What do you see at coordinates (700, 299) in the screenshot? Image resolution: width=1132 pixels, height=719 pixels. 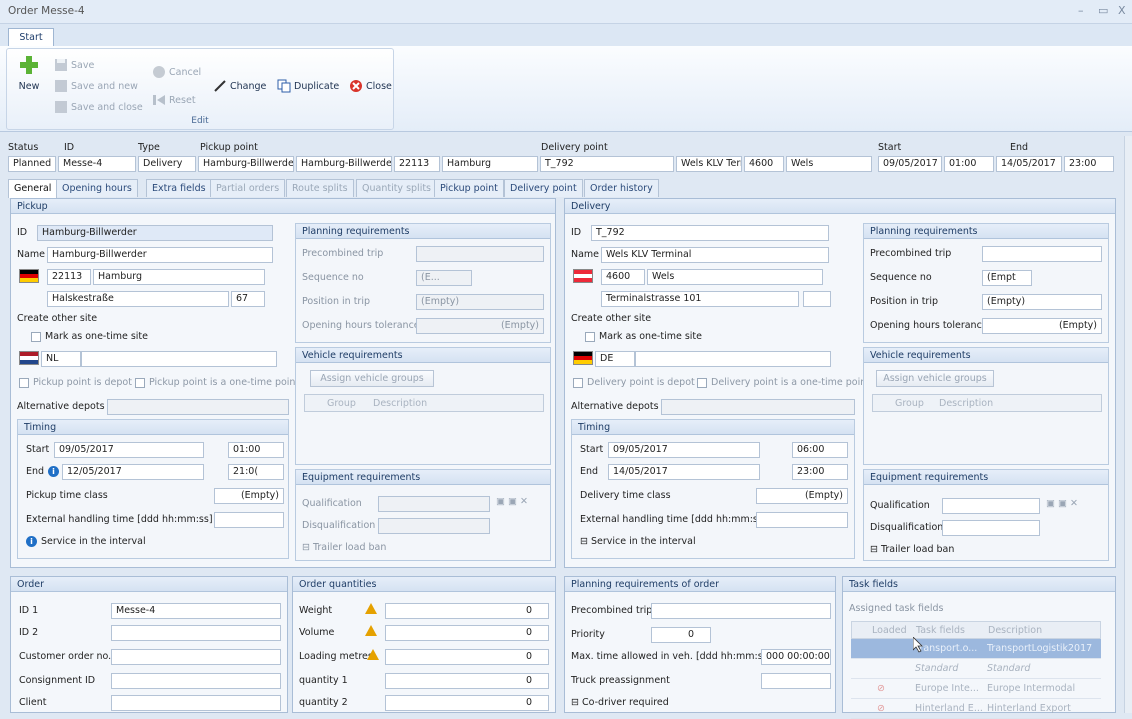 I see `delivery-street-input: Terminalstrasse 101` at bounding box center [700, 299].